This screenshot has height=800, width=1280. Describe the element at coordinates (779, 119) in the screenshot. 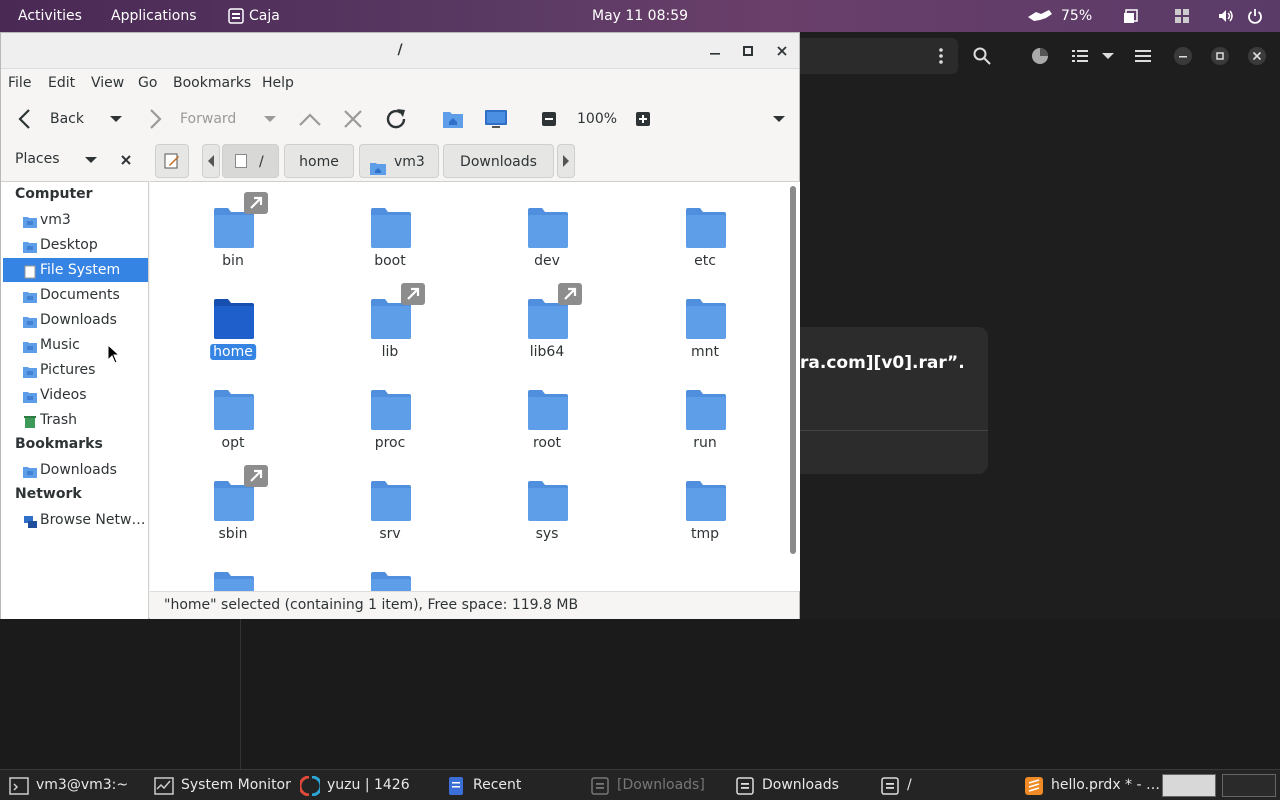

I see `toolbar-overflow-chevron-icon` at that location.